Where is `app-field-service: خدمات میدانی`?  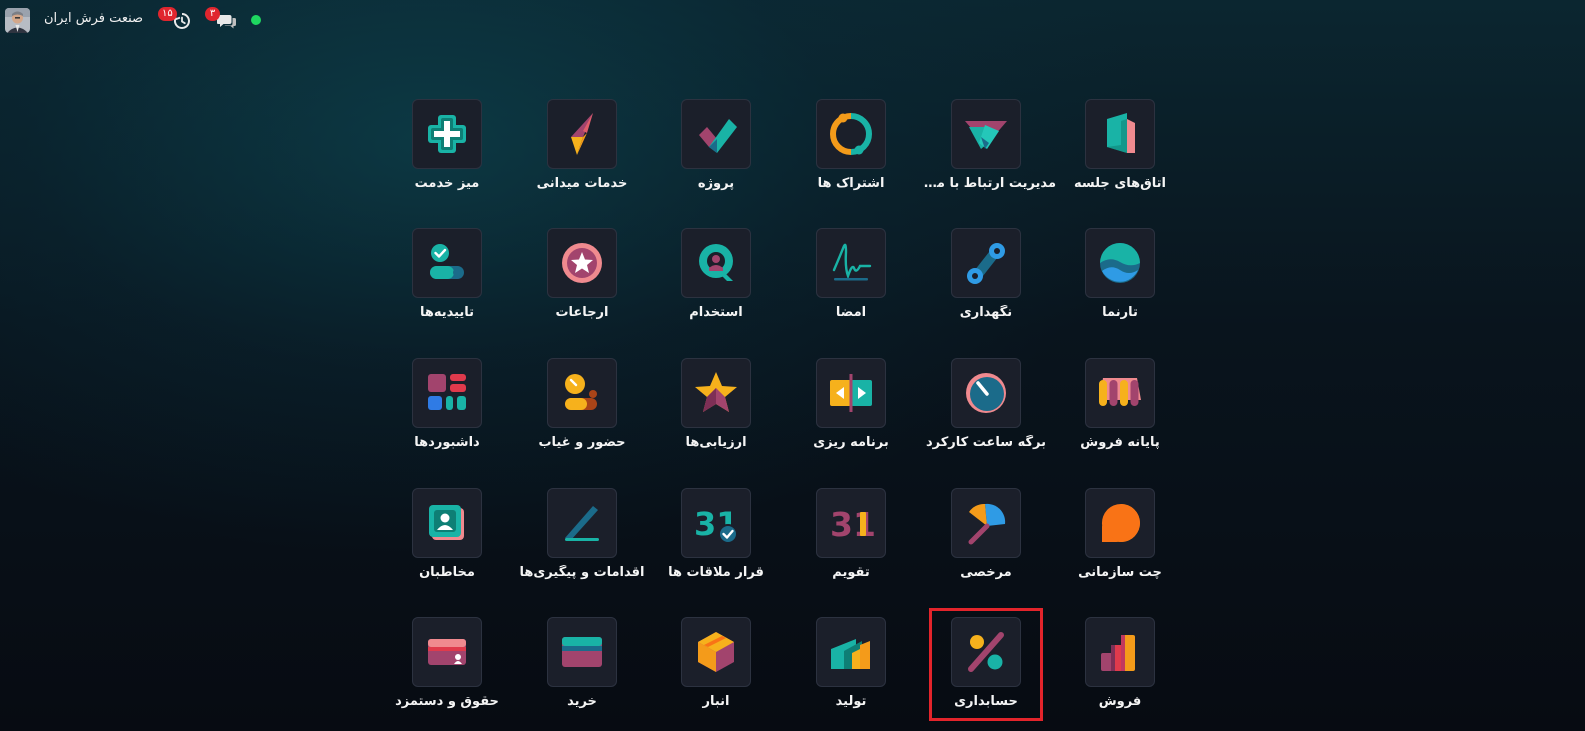
app-field-service: خدمات میدانی is located at coordinates (582, 156).